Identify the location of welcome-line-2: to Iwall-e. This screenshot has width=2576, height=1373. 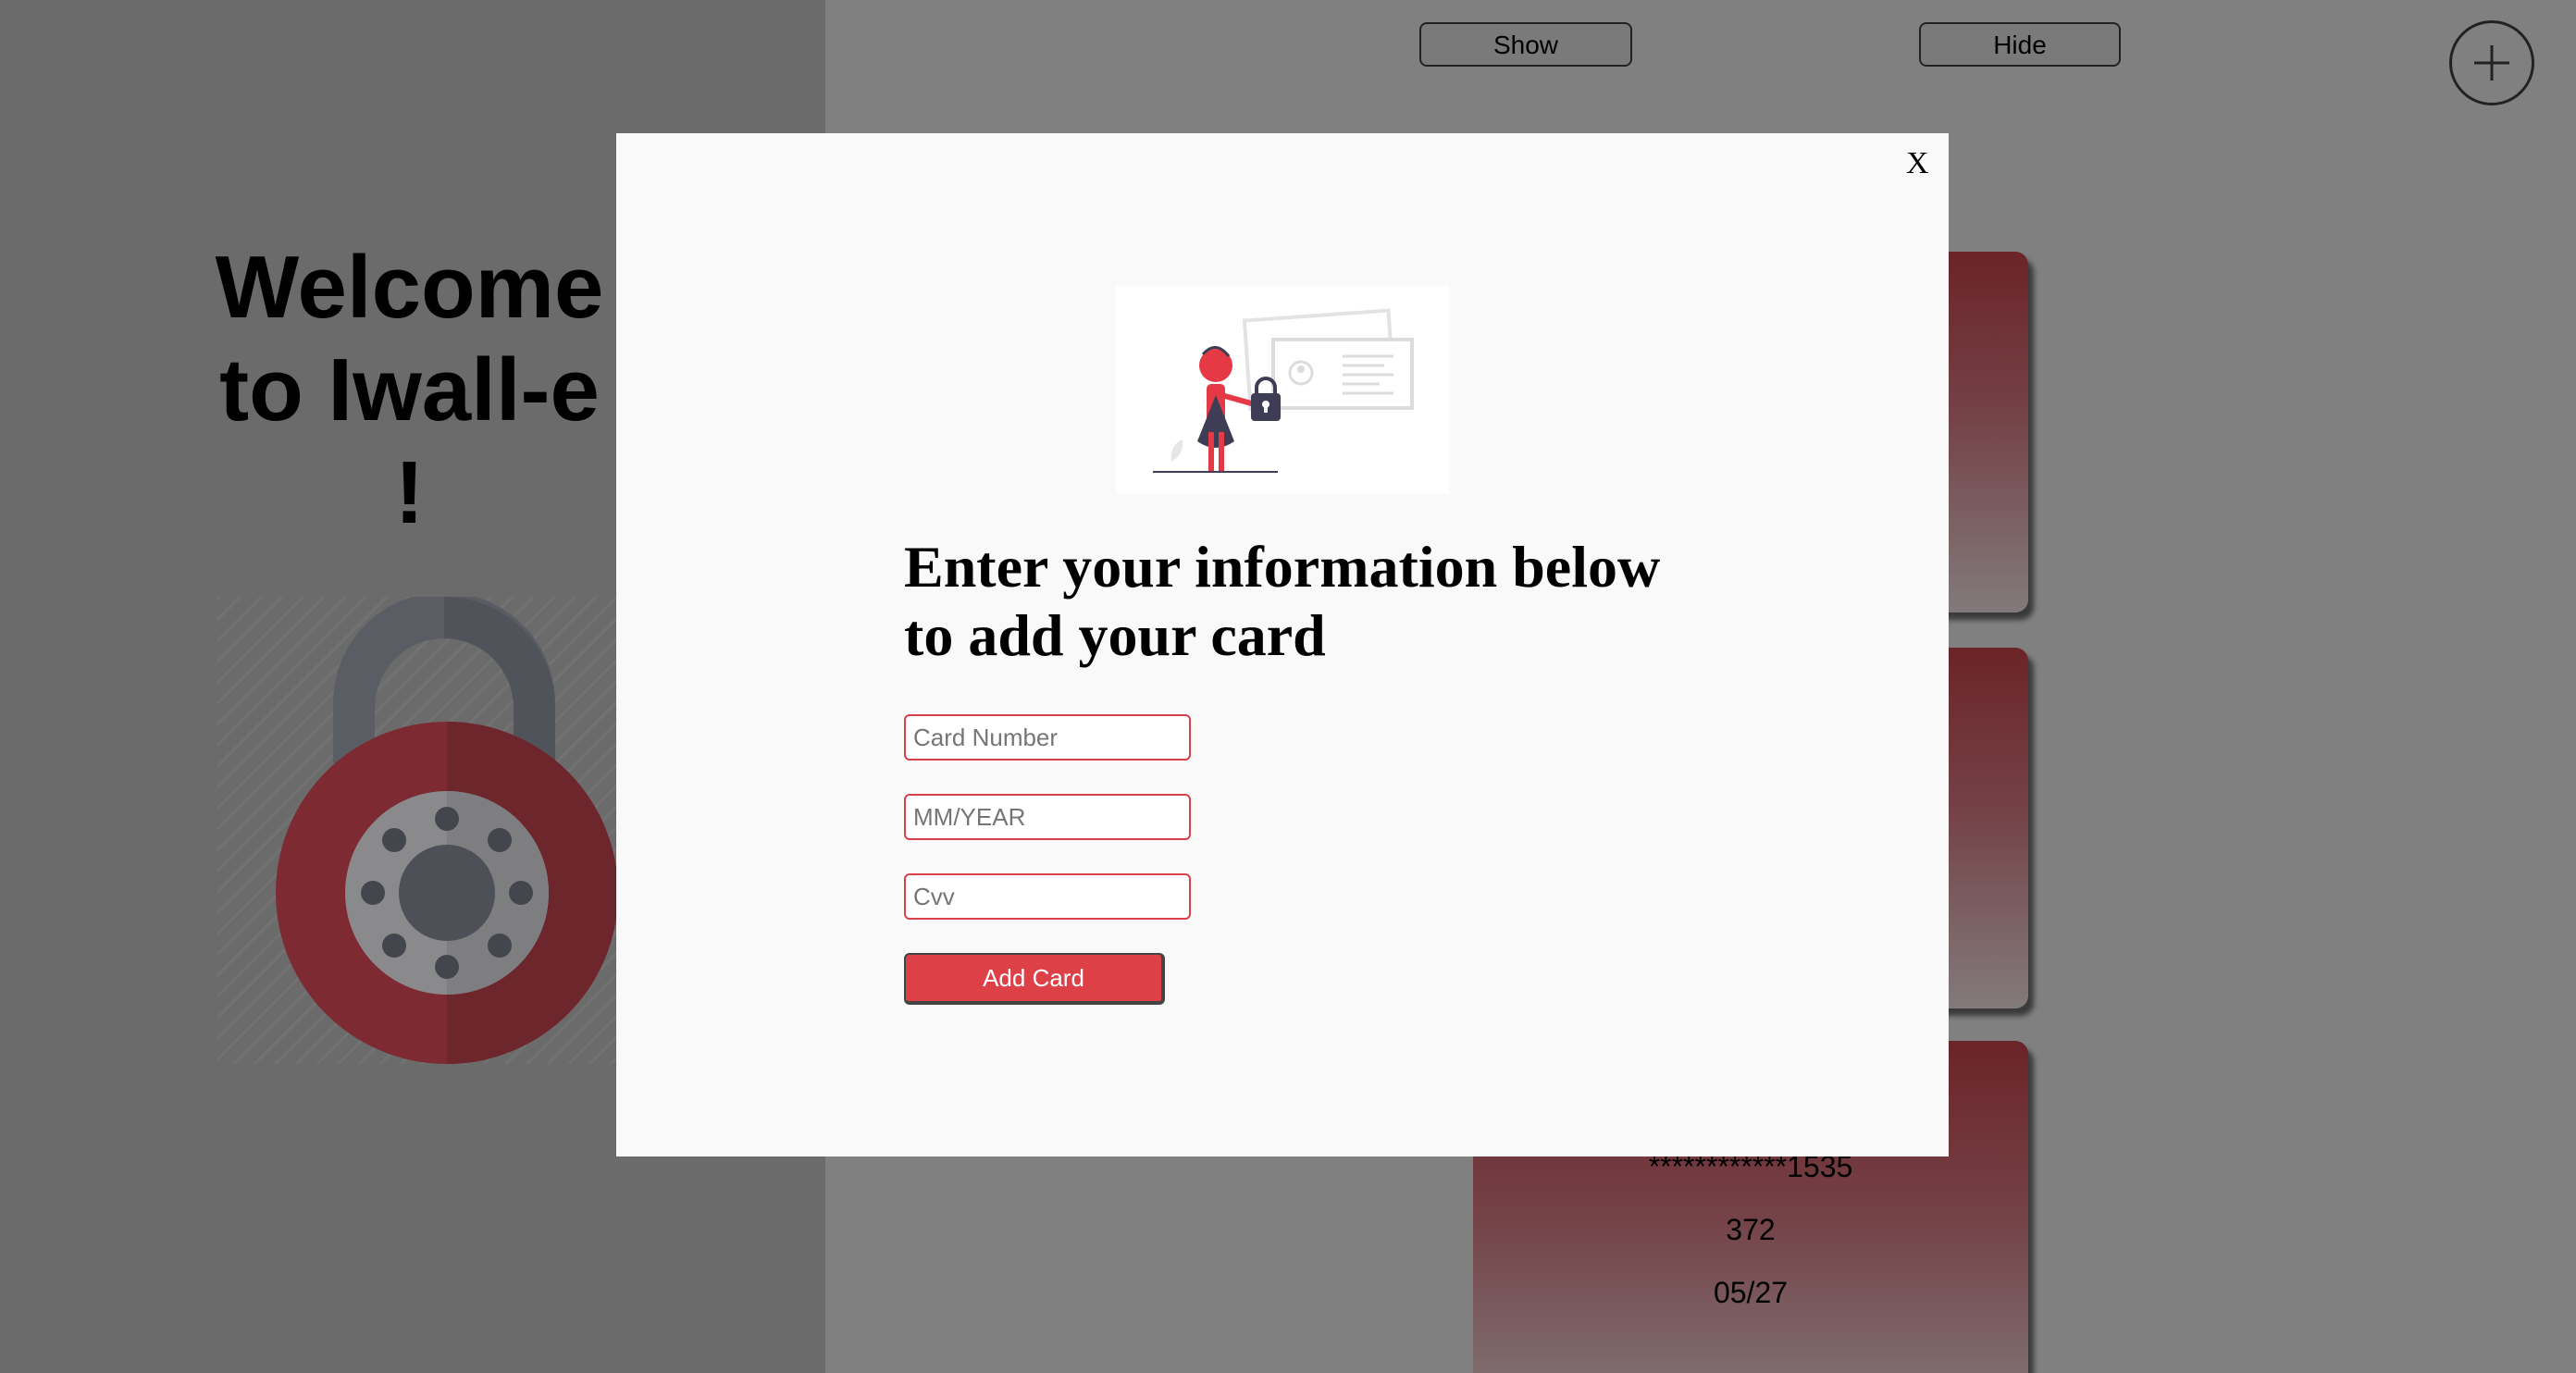
(410, 389).